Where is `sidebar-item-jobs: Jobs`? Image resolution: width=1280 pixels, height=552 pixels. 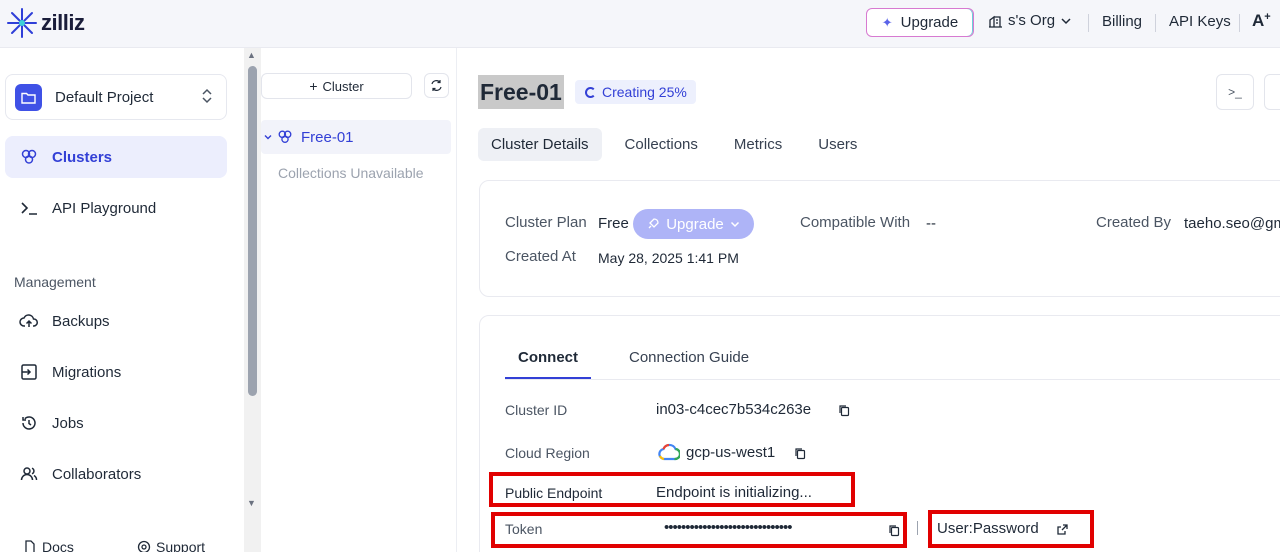 sidebar-item-jobs: Jobs is located at coordinates (116, 423).